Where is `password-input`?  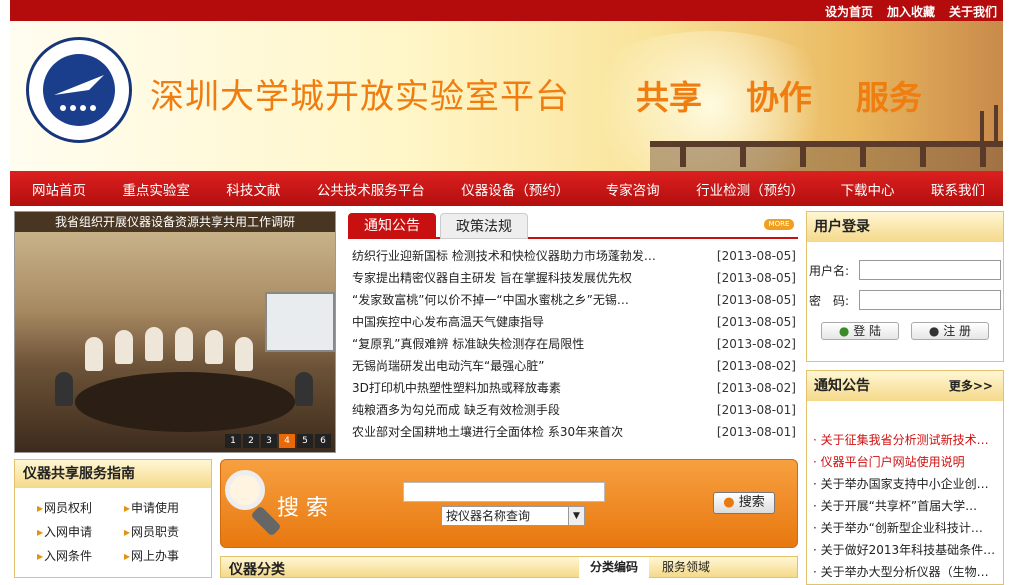
password-input is located at coordinates (930, 300).